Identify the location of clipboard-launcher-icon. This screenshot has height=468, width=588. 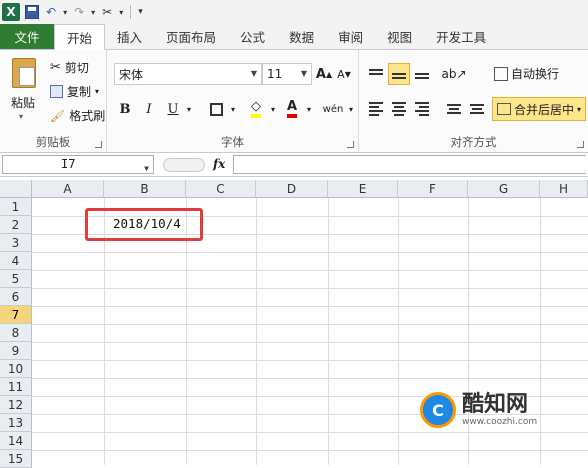
(98, 144).